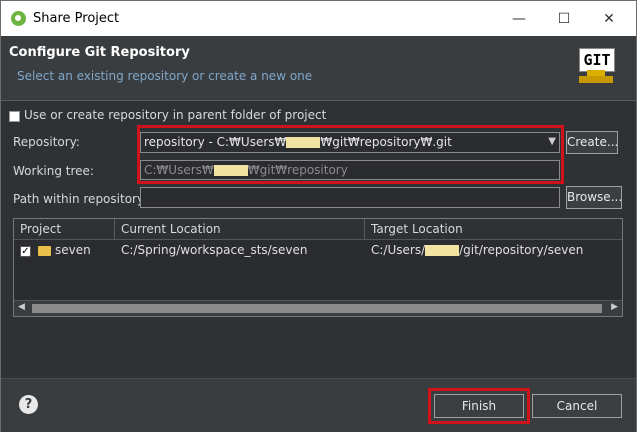  I want to click on table-header: Project Current Location Target Location, so click(318, 229).